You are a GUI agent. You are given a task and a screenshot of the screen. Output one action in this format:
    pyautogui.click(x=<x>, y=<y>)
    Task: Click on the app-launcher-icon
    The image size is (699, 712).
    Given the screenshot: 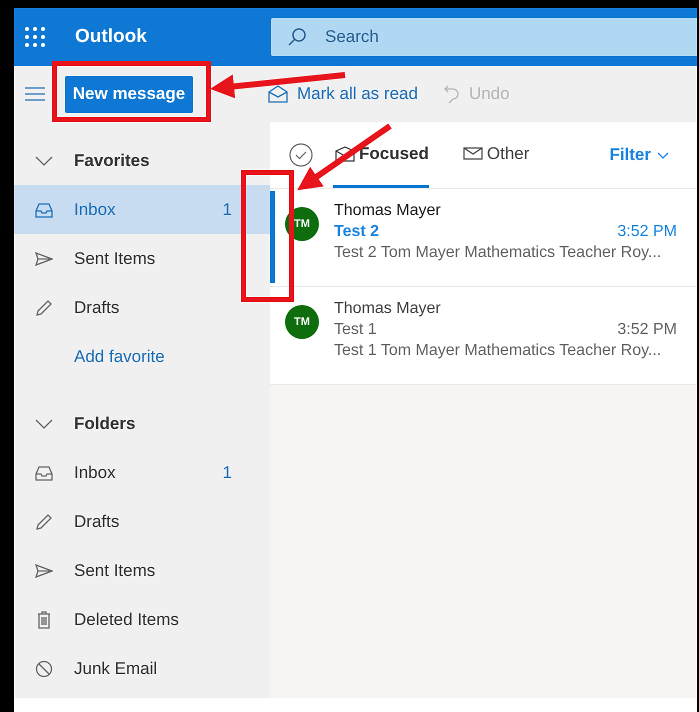 What is the action you would take?
    pyautogui.click(x=35, y=37)
    